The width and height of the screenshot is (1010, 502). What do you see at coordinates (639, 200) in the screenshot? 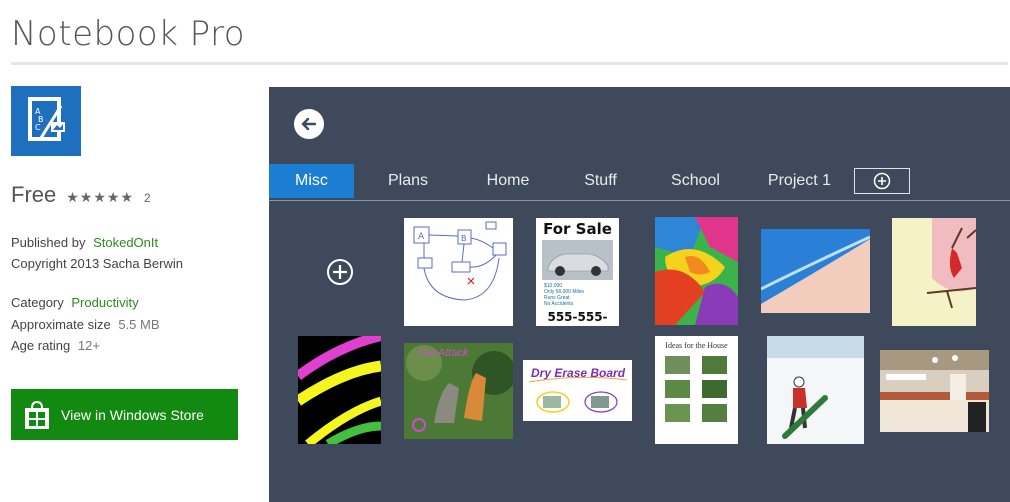
I see `tab-underline` at bounding box center [639, 200].